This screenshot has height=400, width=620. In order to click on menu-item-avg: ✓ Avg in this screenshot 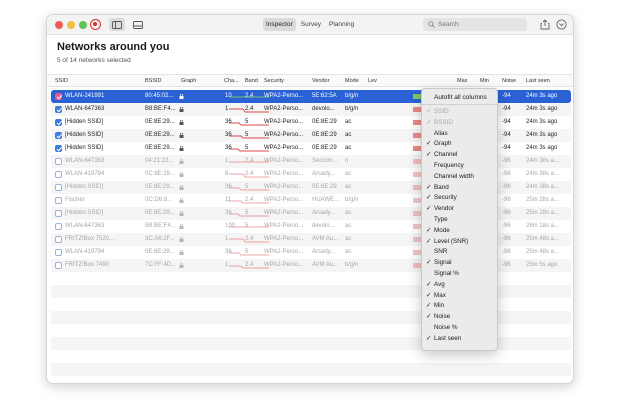, I will do `click(459, 285)`.